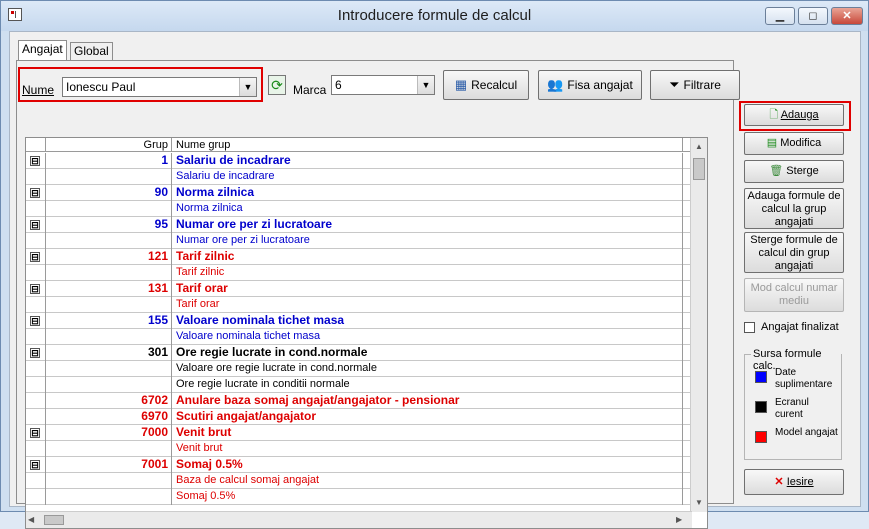 Image resolution: width=869 pixels, height=529 pixels. I want to click on recalcul-button: ▦ Recalcul, so click(486, 85).